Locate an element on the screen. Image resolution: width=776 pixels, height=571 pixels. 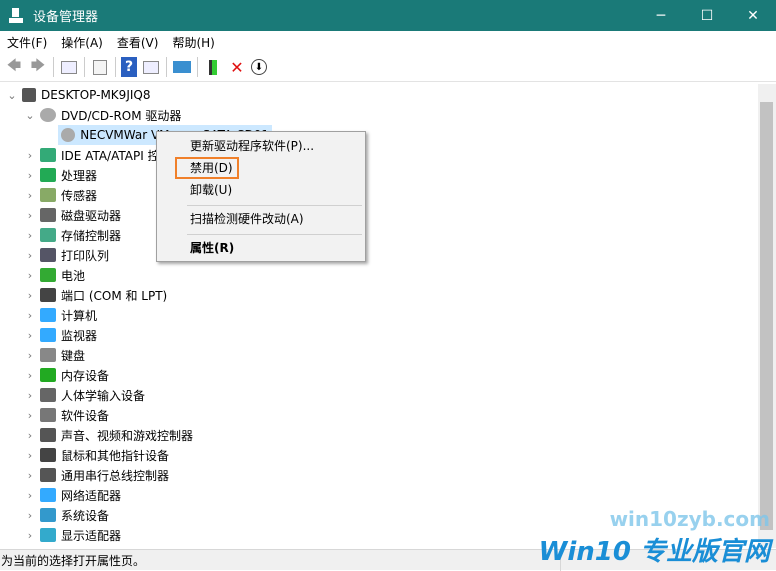
tree-item-category: › 声音、视频和游戏控制器 is located at coordinates (379, 435).